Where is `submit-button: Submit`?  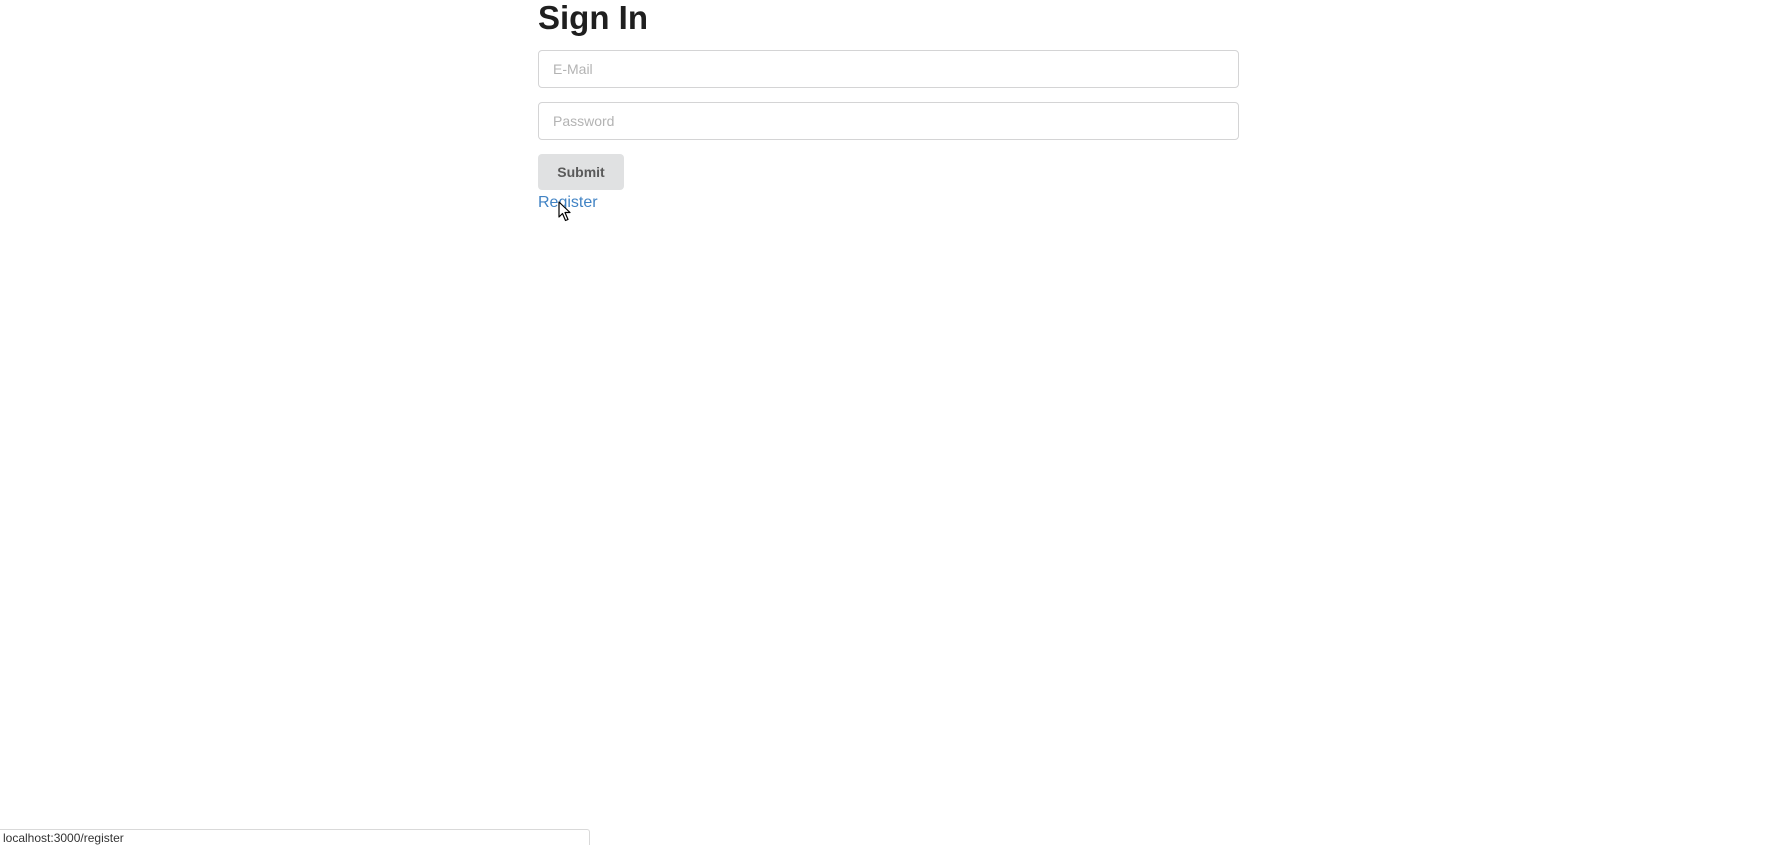 submit-button: Submit is located at coordinates (581, 172).